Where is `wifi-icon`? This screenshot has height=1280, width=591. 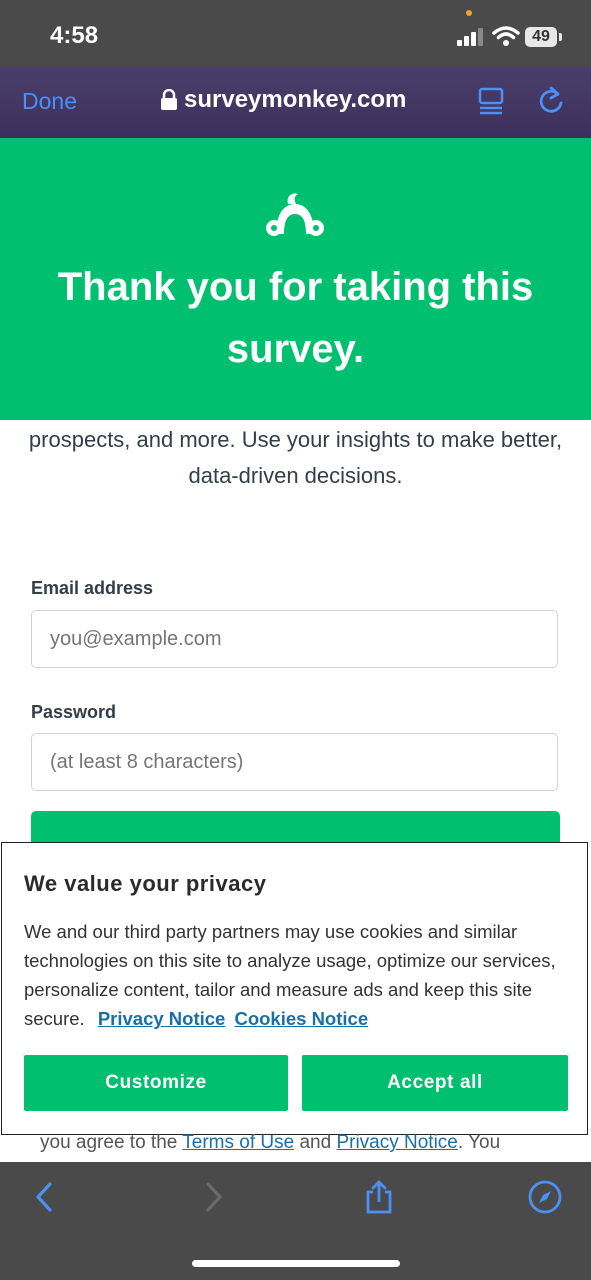 wifi-icon is located at coordinates (506, 36).